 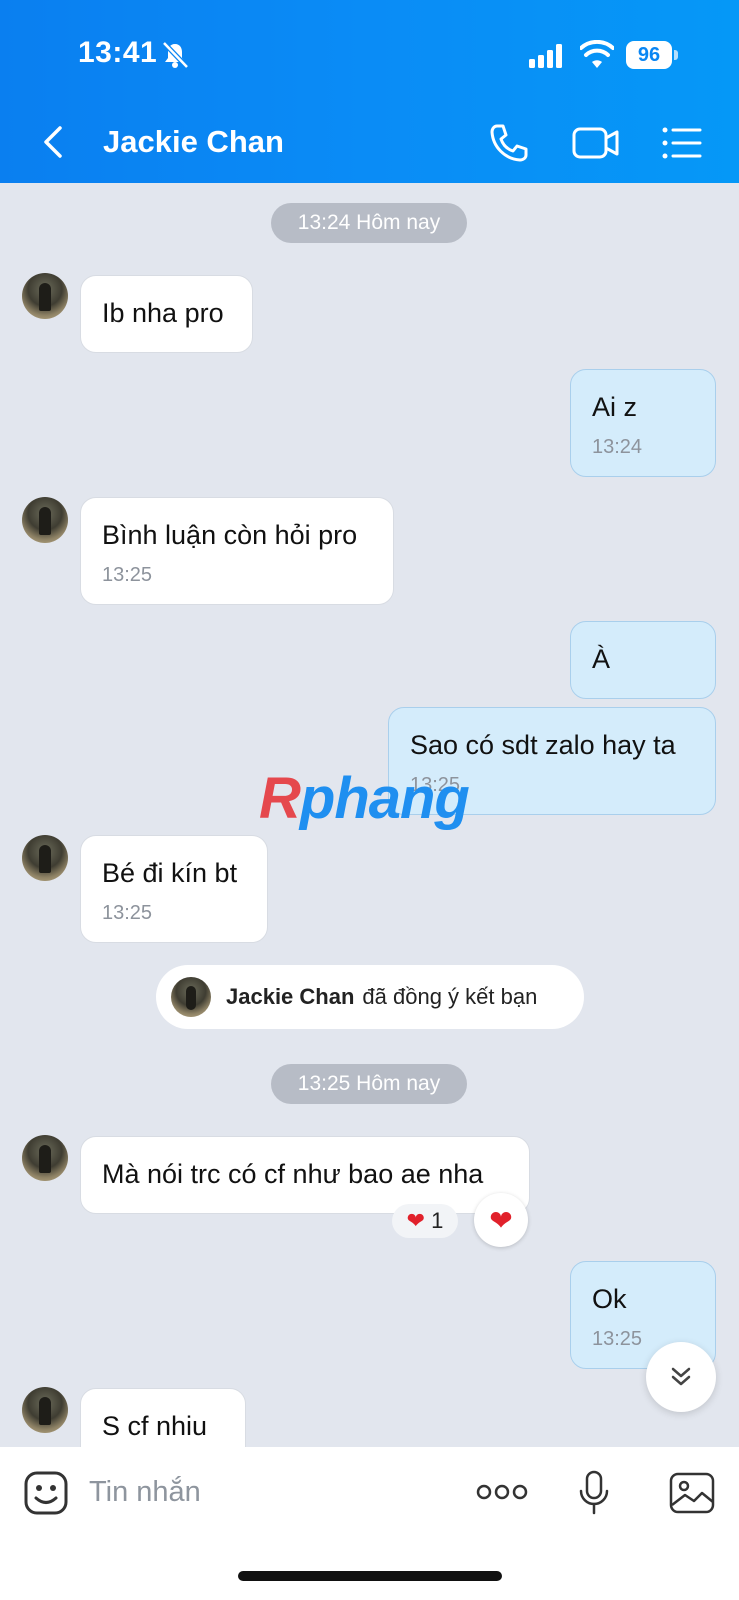 I want to click on heart-react-button: ❤, so click(x=501, y=1220).